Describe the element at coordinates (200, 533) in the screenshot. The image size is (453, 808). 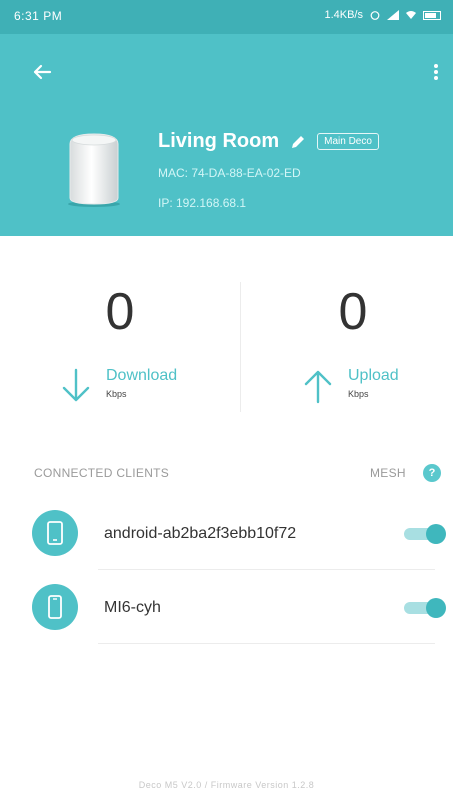
I see `client-name: android-ab2ba2f3ebb10f72` at that location.